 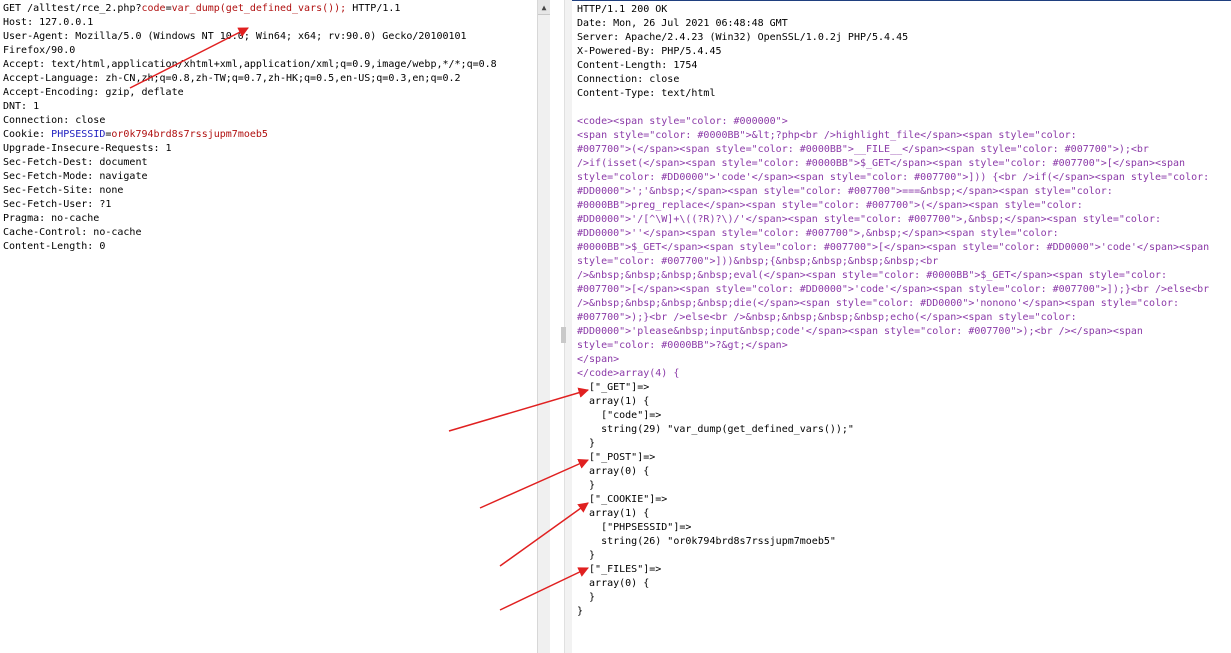 What do you see at coordinates (544, 7) in the screenshot?
I see `scroll-up-icon: ▲` at bounding box center [544, 7].